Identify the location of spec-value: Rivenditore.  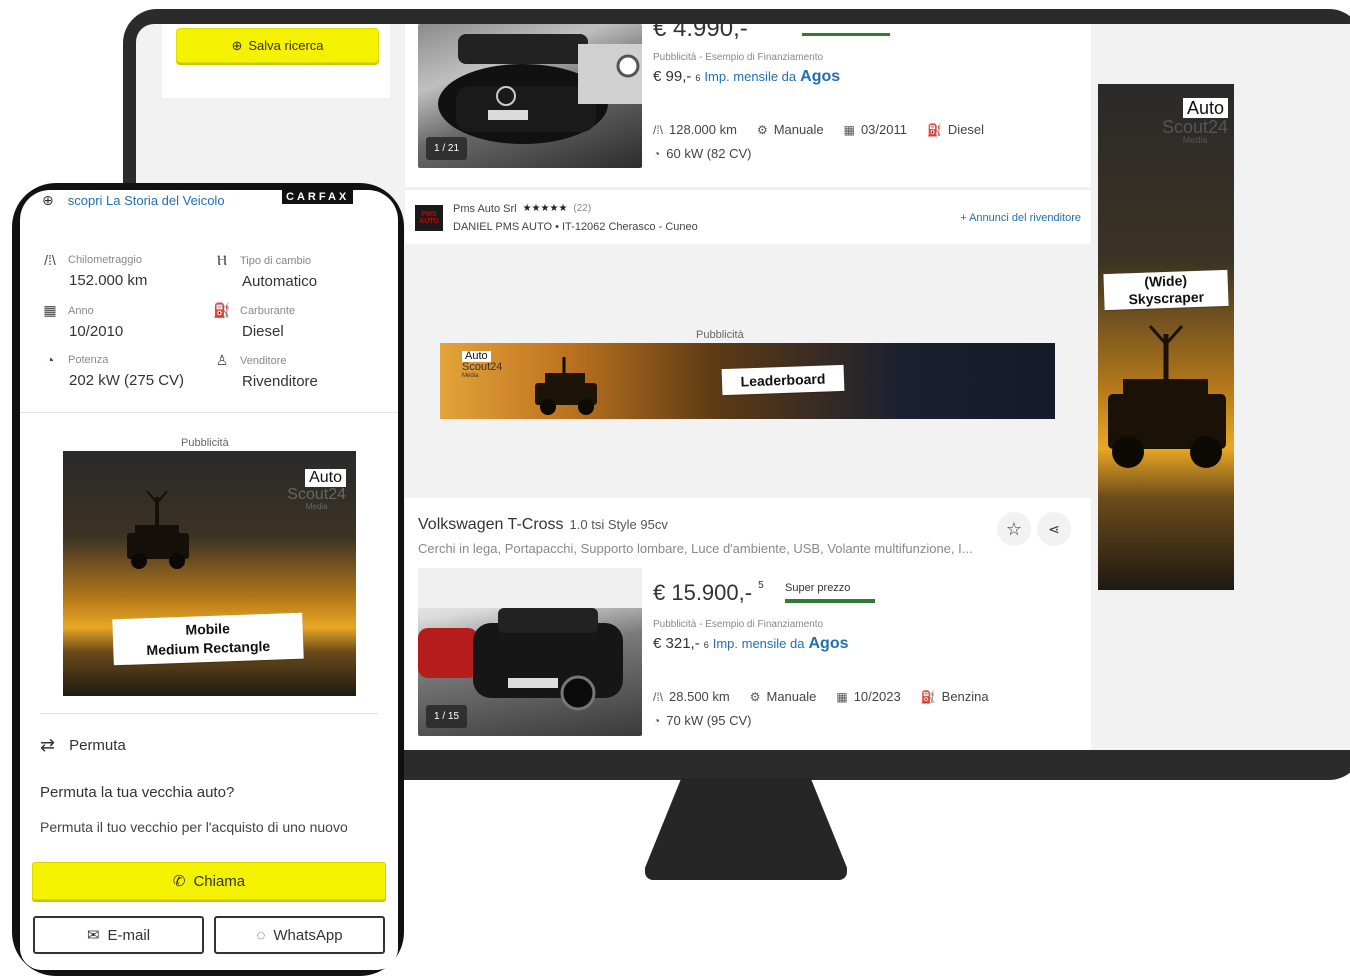
(280, 381).